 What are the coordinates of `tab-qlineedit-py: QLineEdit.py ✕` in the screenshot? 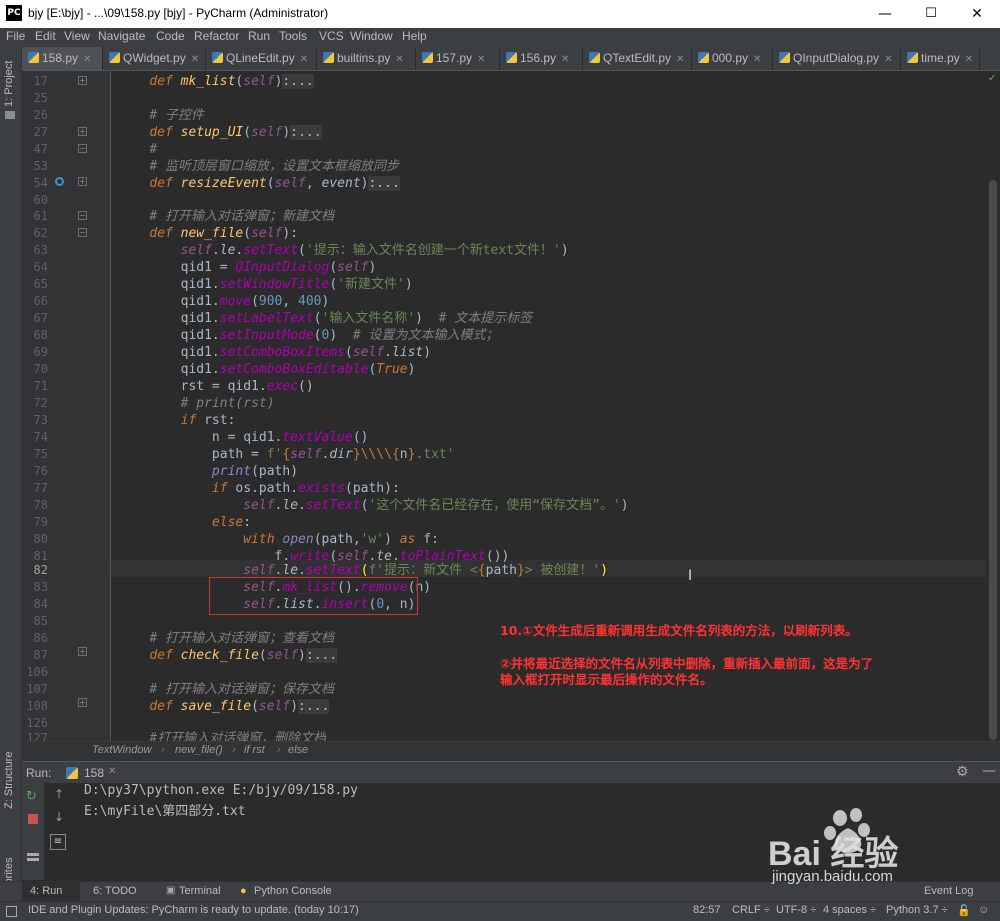 It's located at (261, 58).